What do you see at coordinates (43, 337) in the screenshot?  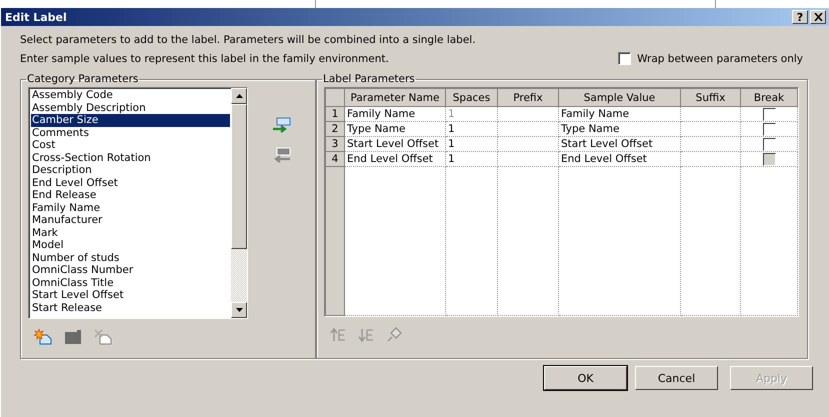 I see `new-parameter-icon` at bounding box center [43, 337].